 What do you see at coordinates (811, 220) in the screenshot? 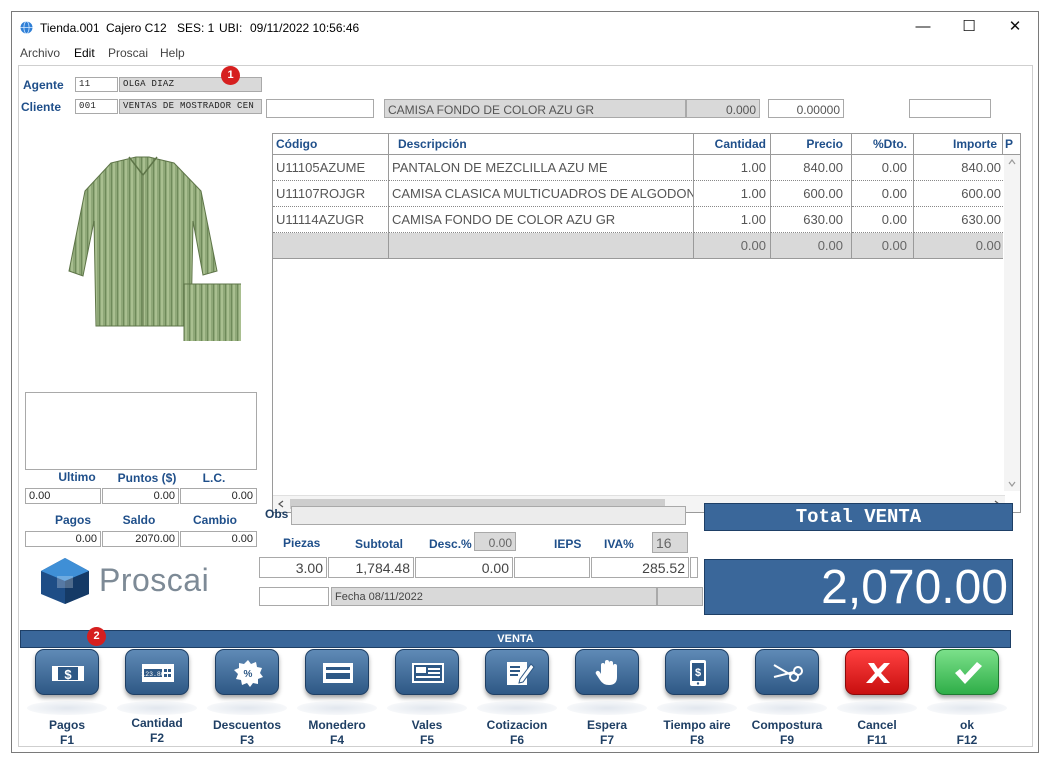
I see `table-cell-price: 630.00` at bounding box center [811, 220].